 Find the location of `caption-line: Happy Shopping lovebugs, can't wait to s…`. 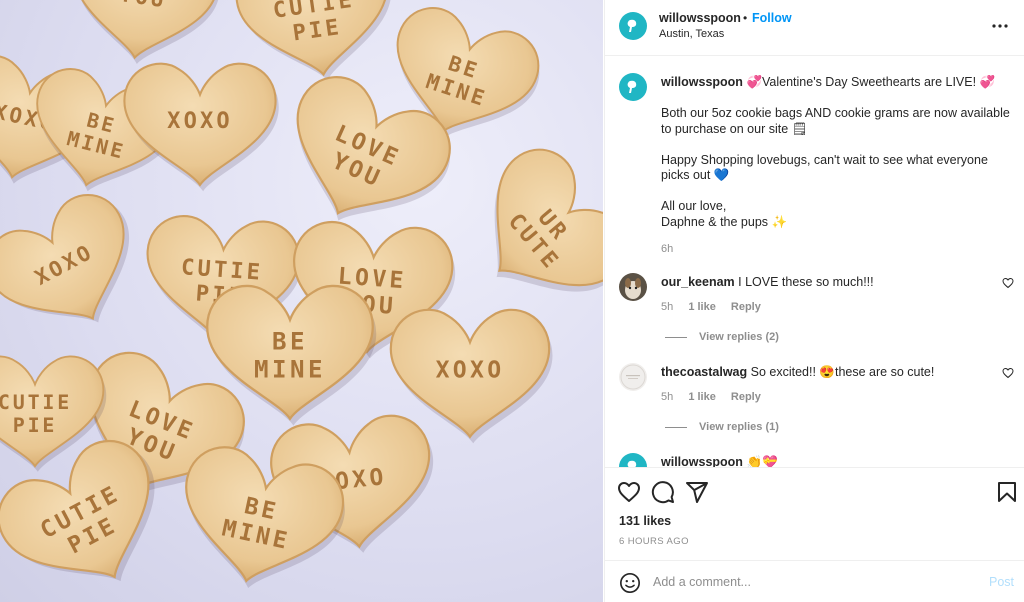

caption-line: Happy Shopping lovebugs, can't wait to s… is located at coordinates (824, 167).